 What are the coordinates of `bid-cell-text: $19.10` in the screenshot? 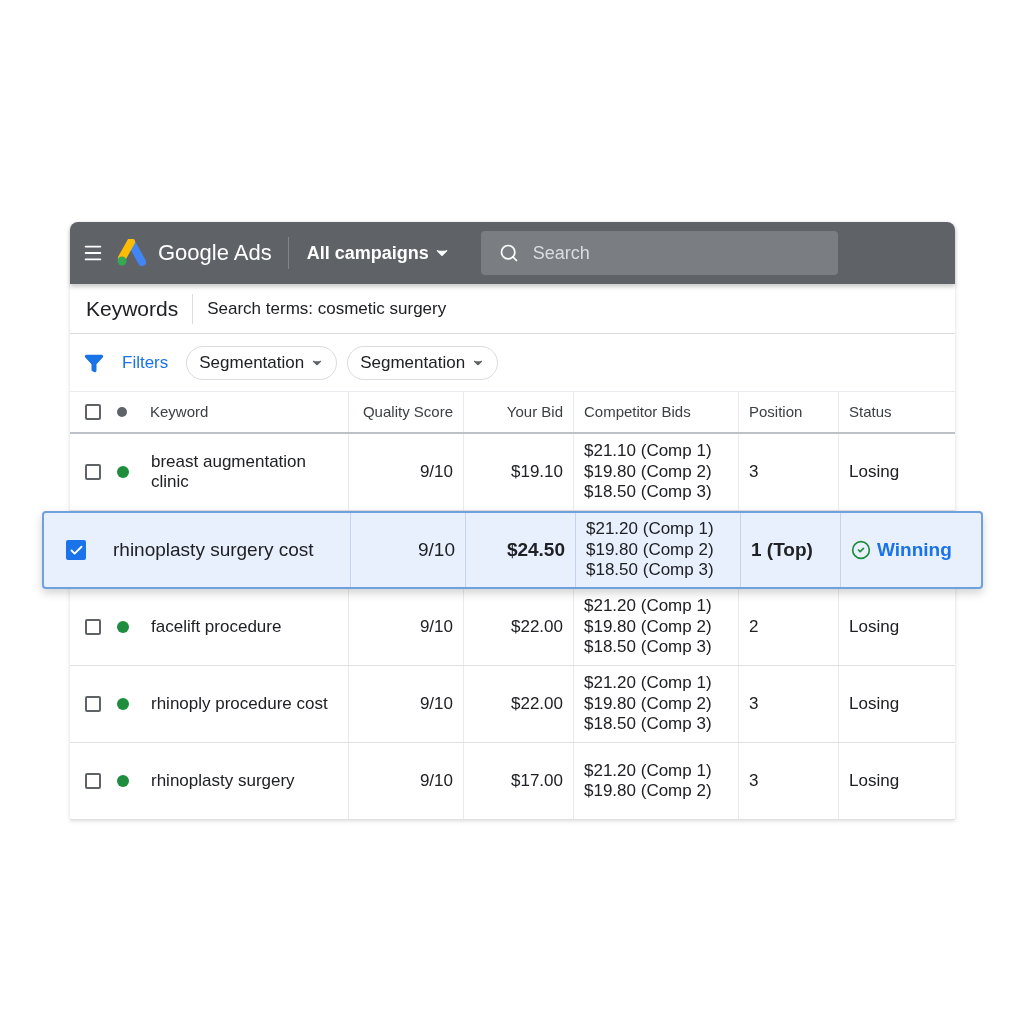 It's located at (537, 472).